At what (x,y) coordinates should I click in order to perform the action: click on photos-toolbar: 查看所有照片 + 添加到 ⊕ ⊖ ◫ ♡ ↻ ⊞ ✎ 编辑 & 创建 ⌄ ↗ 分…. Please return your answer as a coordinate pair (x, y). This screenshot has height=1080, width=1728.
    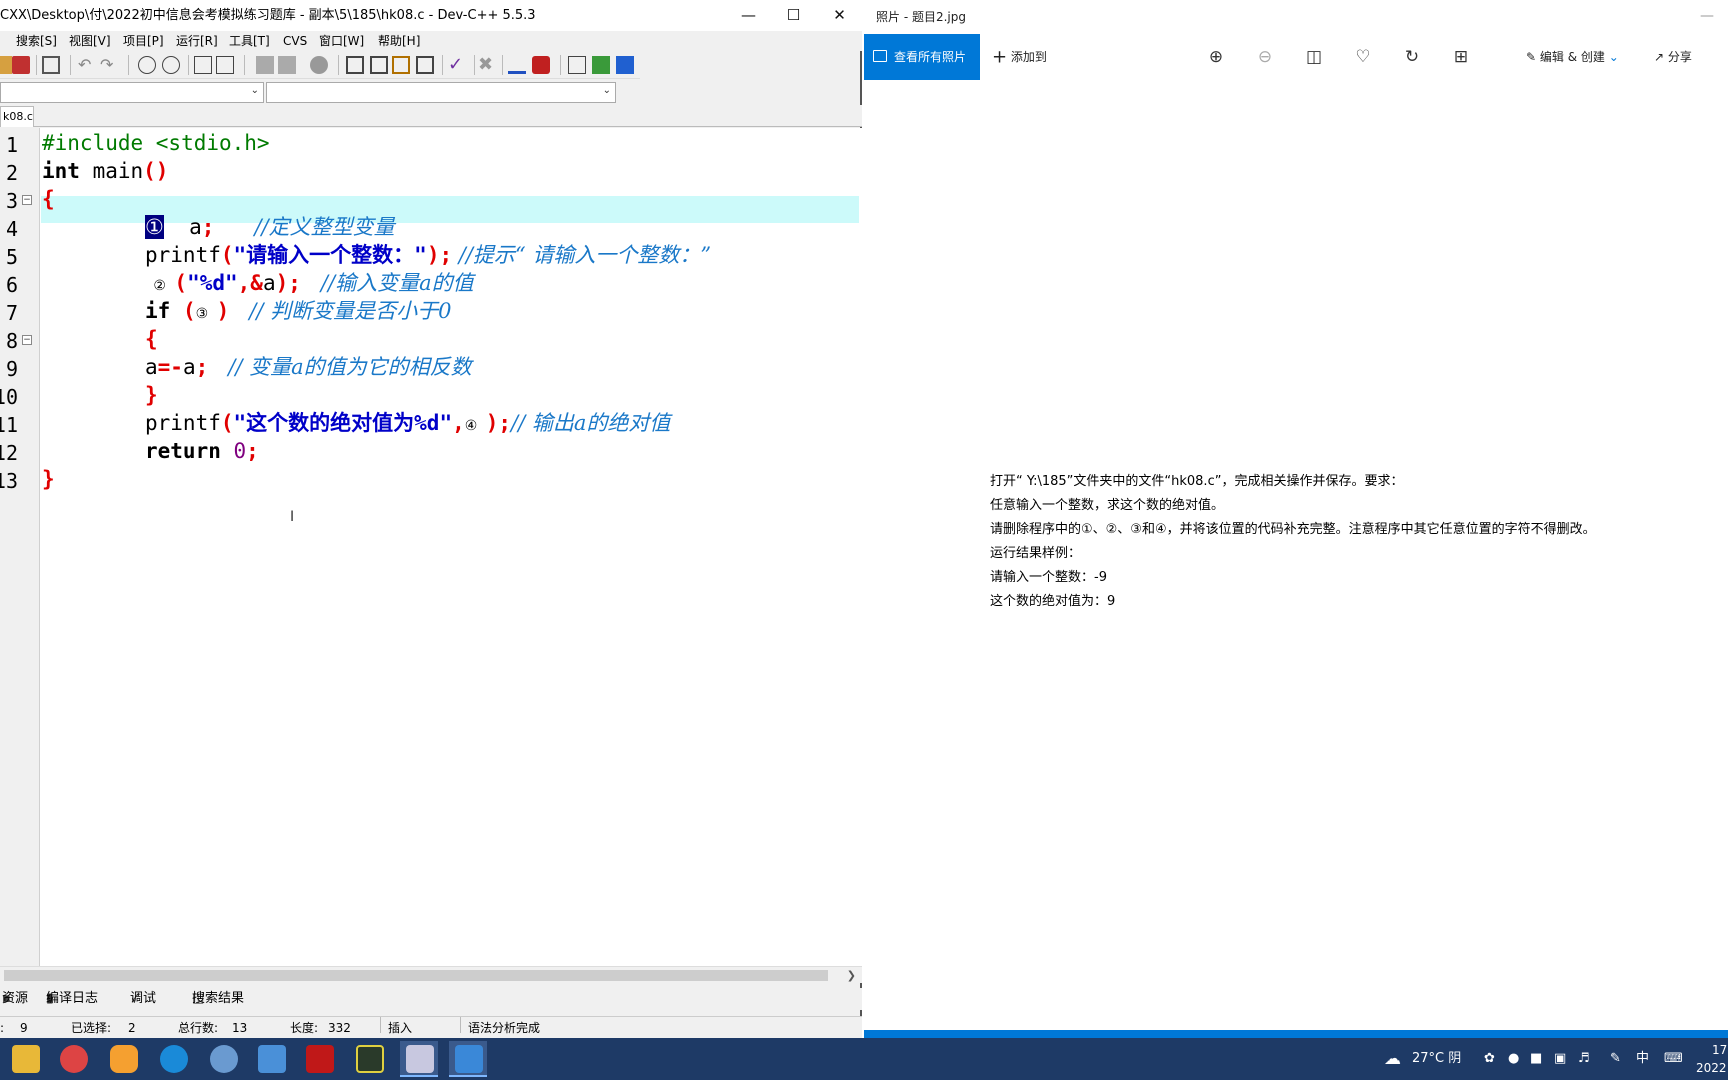
    Looking at the image, I should click on (1296, 57).